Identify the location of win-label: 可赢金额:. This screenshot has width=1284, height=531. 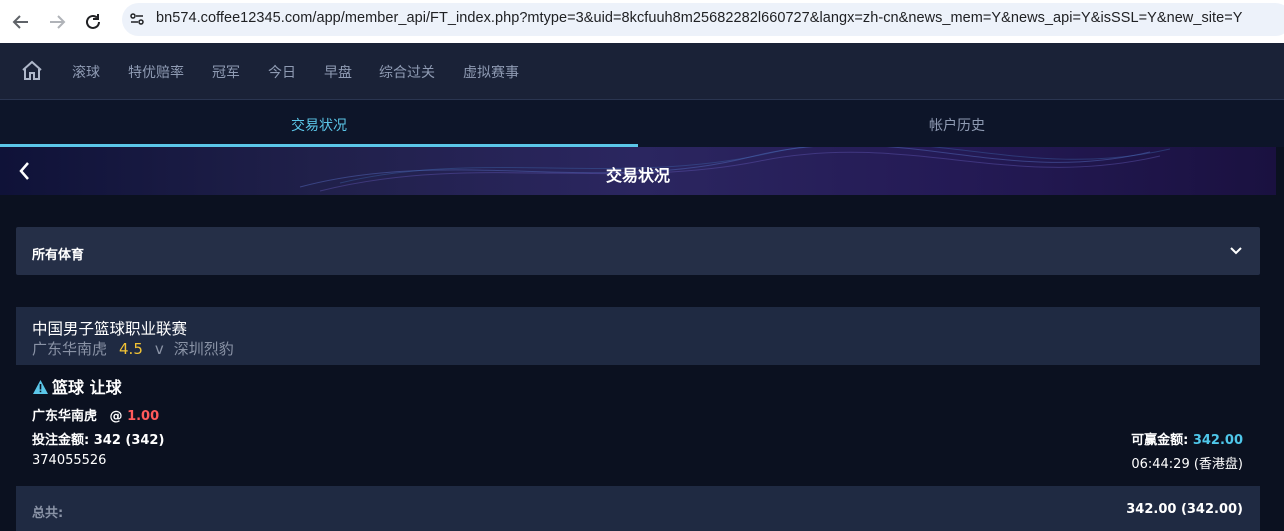
(1160, 440).